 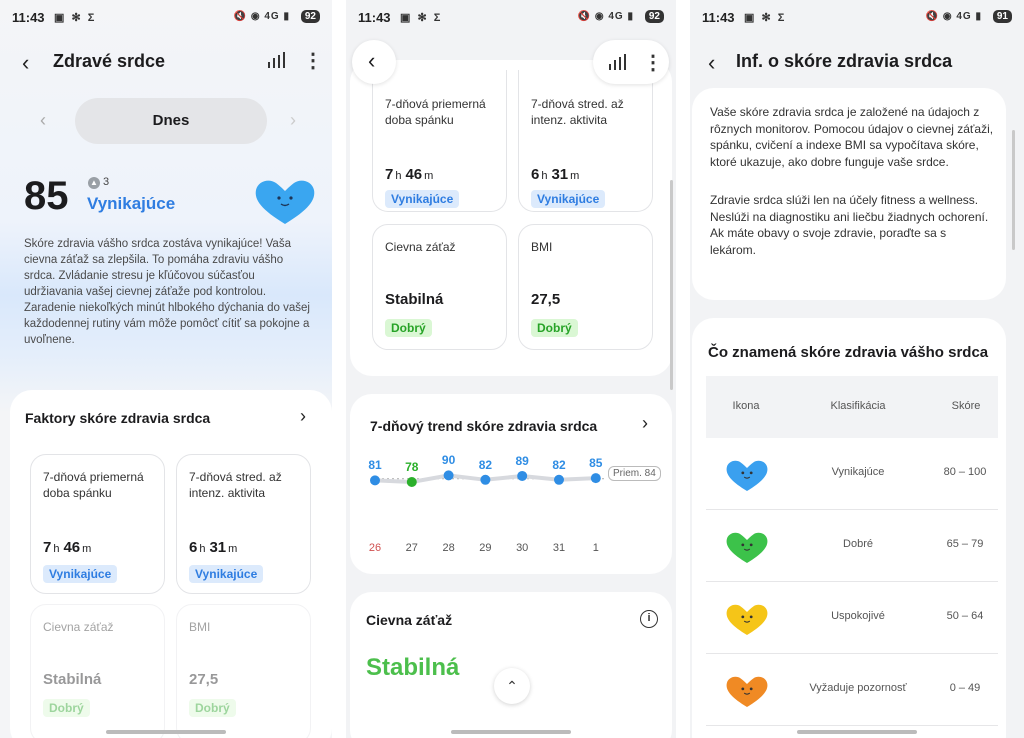 What do you see at coordinates (375, 465) in the screenshot?
I see `trend-value: 81` at bounding box center [375, 465].